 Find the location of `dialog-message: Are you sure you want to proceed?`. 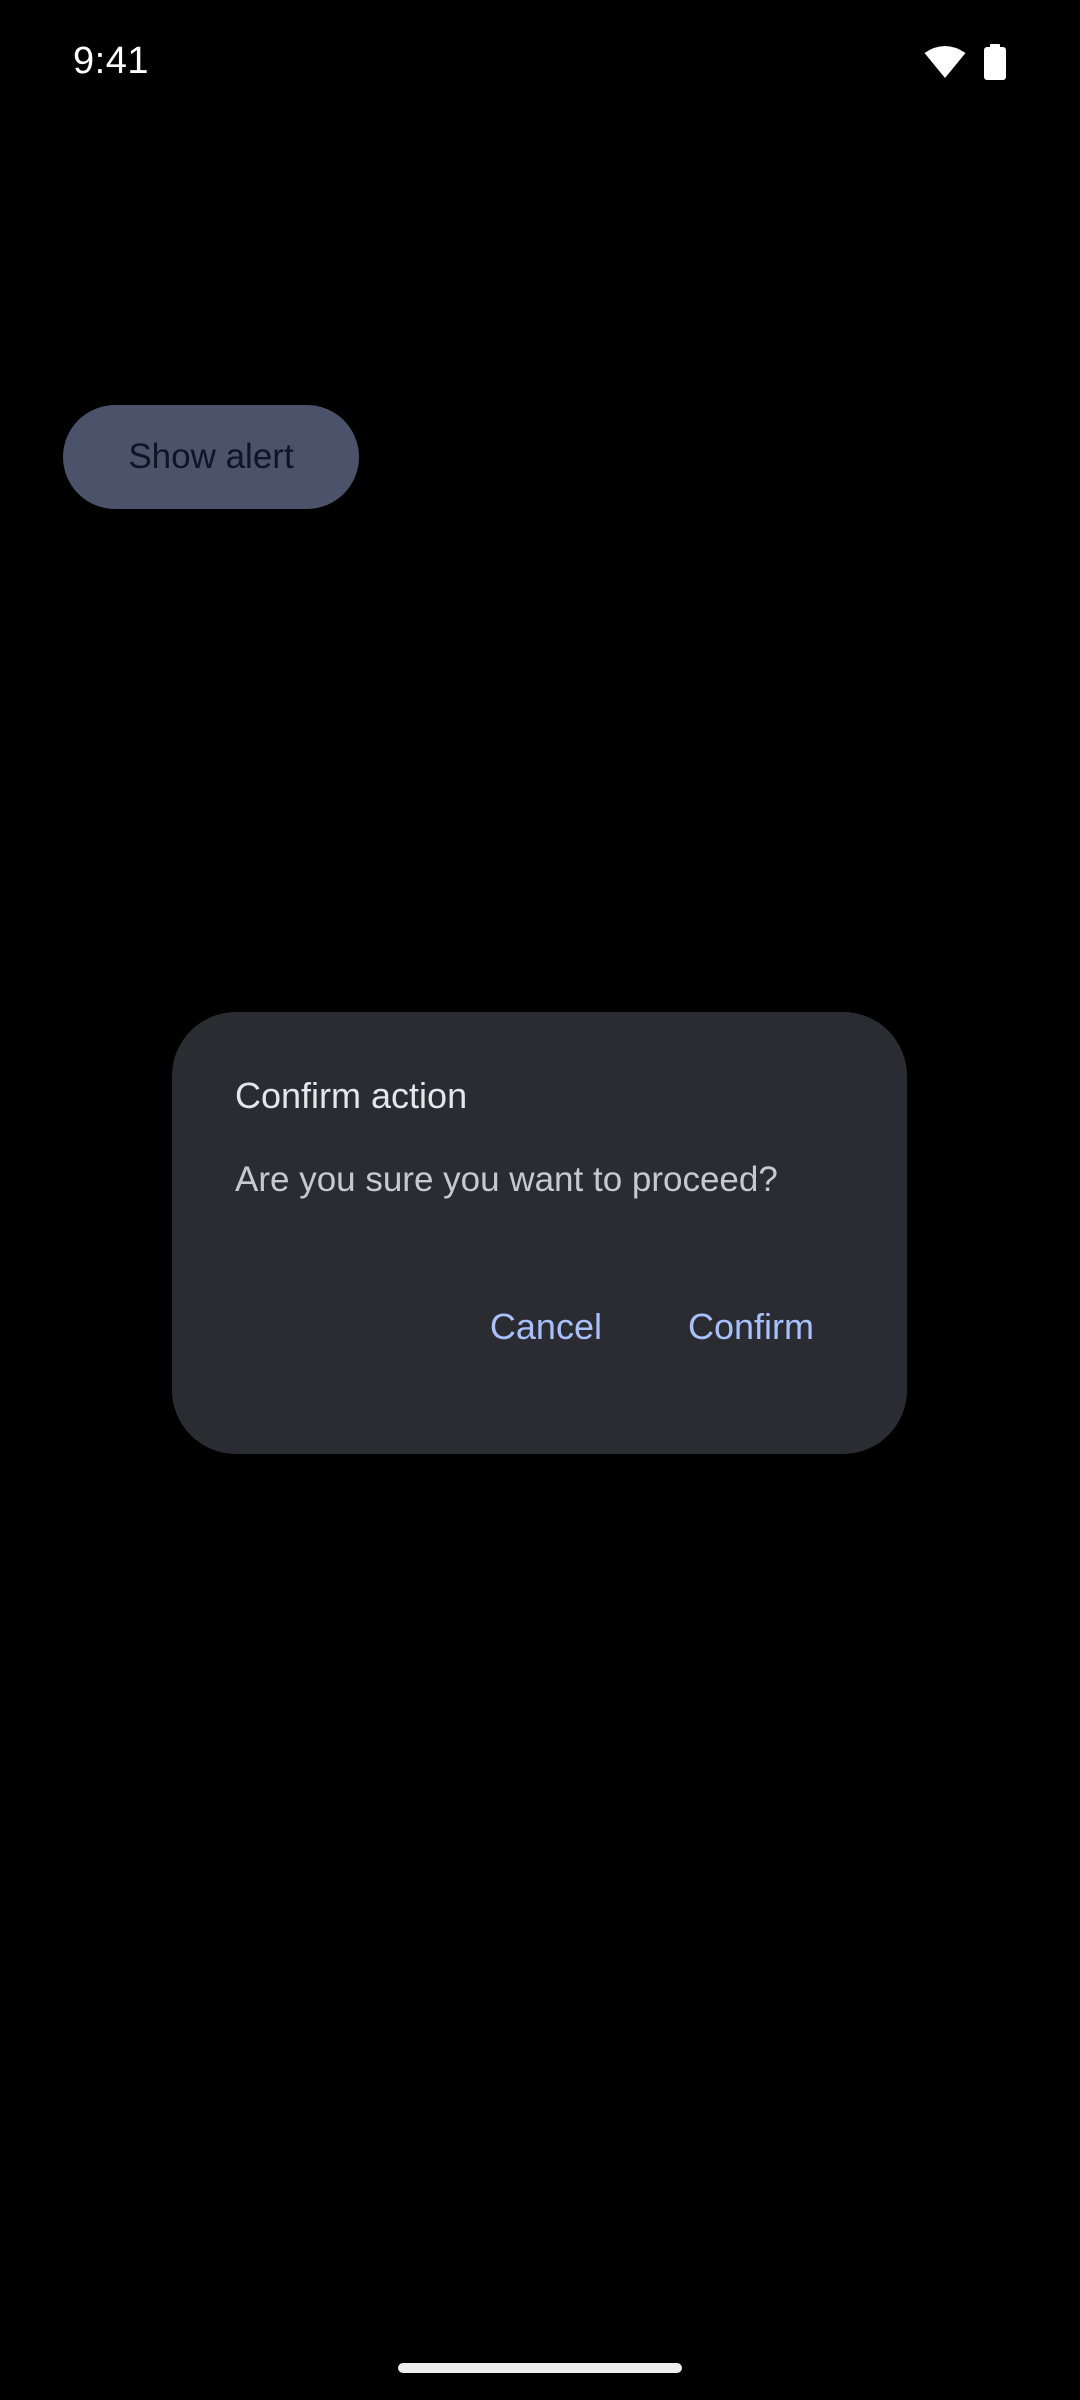

dialog-message: Are you sure you want to proceed? is located at coordinates (506, 1179).